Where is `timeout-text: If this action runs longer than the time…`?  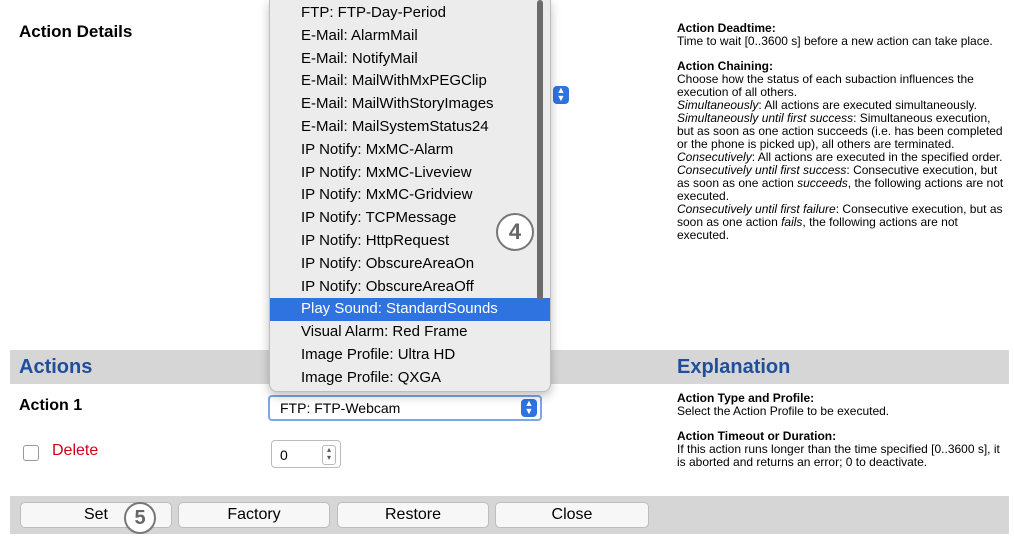 timeout-text: If this action runs longer than the time… is located at coordinates (838, 455).